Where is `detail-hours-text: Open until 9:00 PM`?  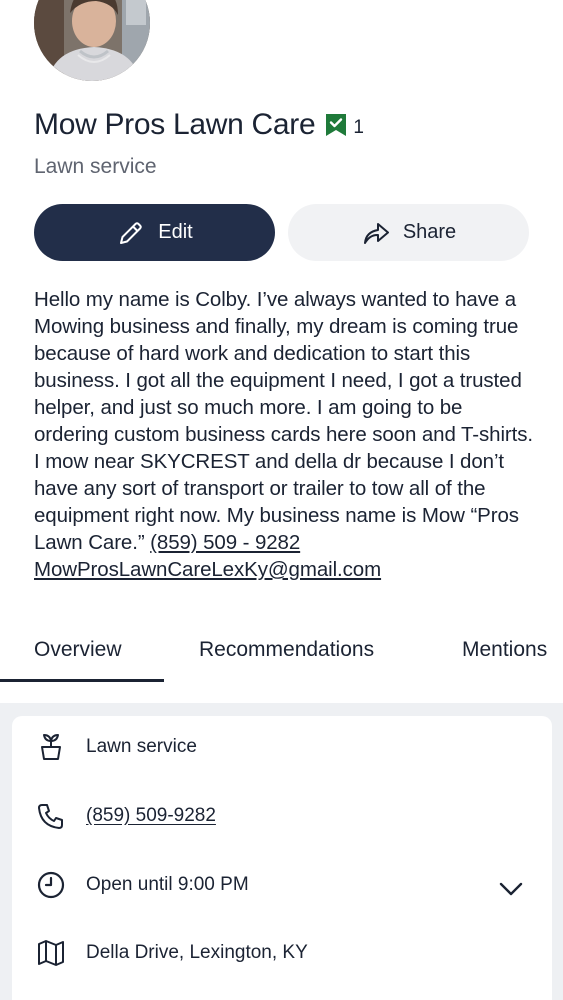
detail-hours-text: Open until 9:00 PM is located at coordinates (167, 884).